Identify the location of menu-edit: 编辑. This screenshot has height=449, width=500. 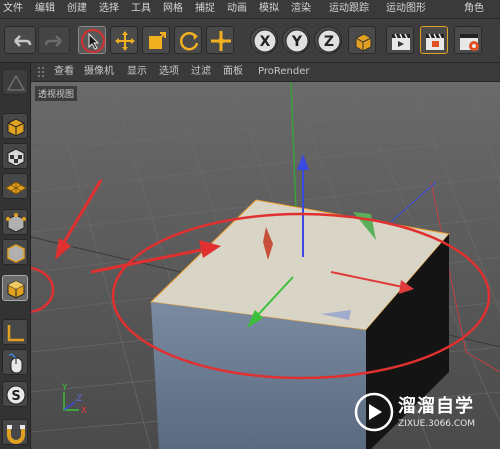
(45, 9).